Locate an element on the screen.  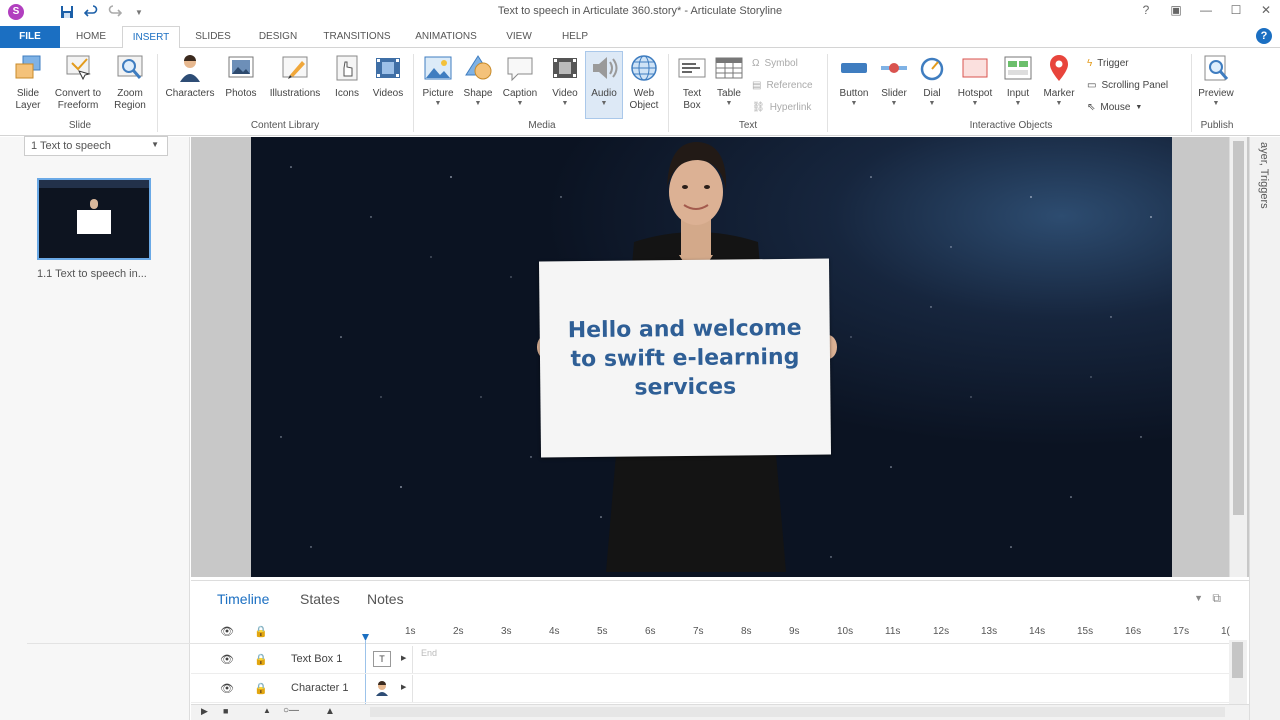
triggers-panel-tab: ayer, Triggers is located at coordinates (1264, 175).